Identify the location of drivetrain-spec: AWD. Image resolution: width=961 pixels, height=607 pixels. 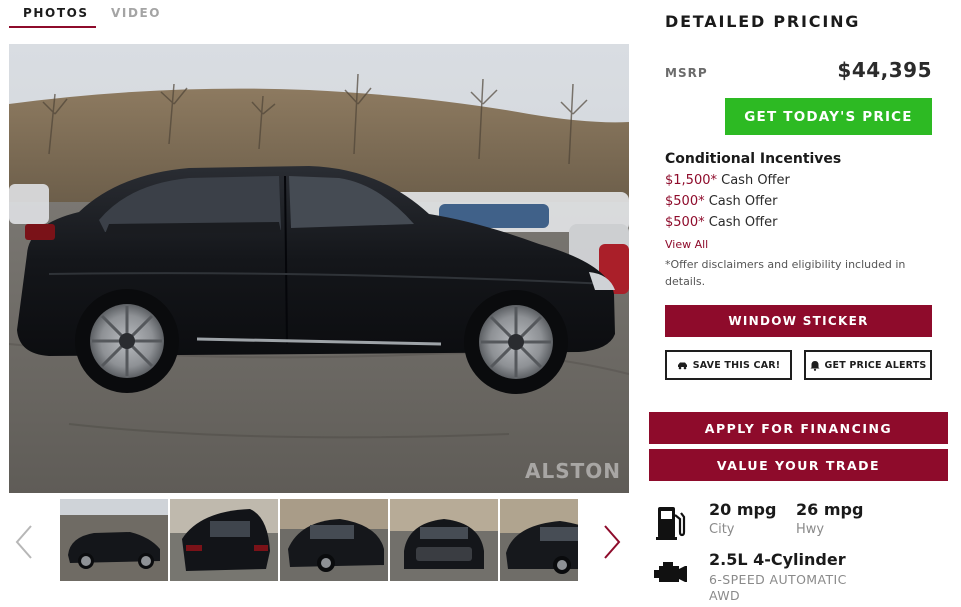
(725, 595).